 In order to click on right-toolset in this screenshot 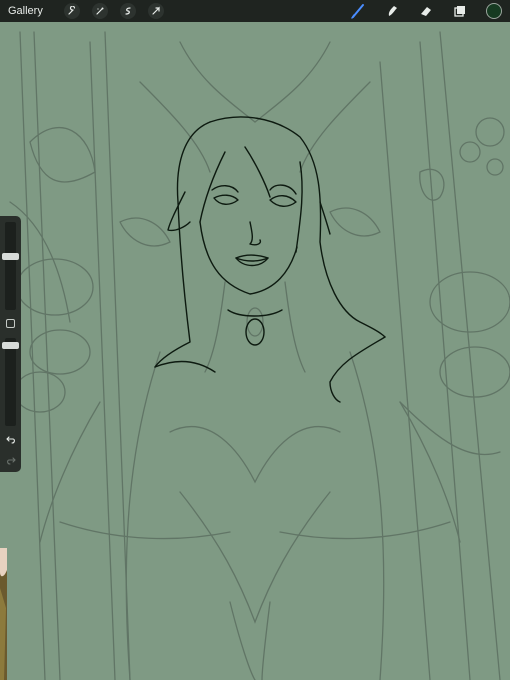, I will do `click(426, 11)`.